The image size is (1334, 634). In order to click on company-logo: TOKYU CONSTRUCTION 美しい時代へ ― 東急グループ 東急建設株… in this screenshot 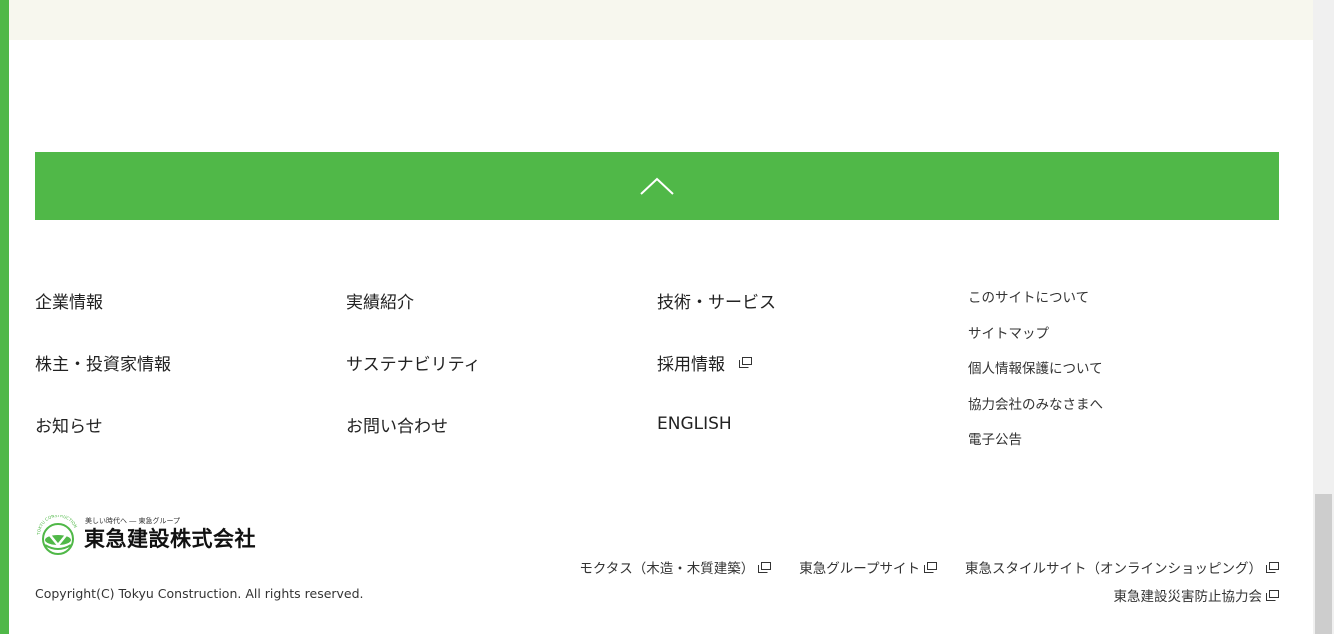, I will do `click(150, 535)`.